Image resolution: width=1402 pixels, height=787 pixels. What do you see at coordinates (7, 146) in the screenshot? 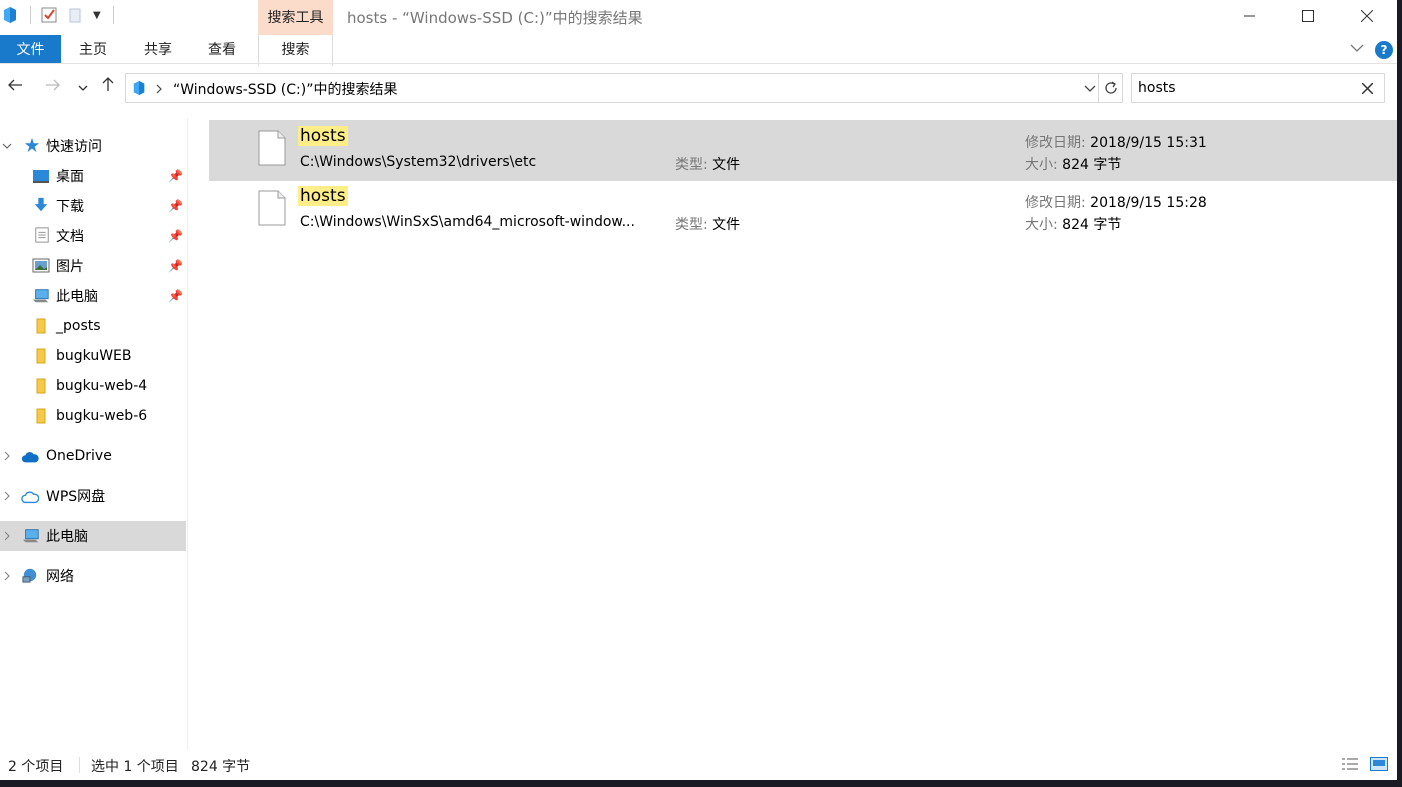
I see `chevron-expanded-icon` at bounding box center [7, 146].